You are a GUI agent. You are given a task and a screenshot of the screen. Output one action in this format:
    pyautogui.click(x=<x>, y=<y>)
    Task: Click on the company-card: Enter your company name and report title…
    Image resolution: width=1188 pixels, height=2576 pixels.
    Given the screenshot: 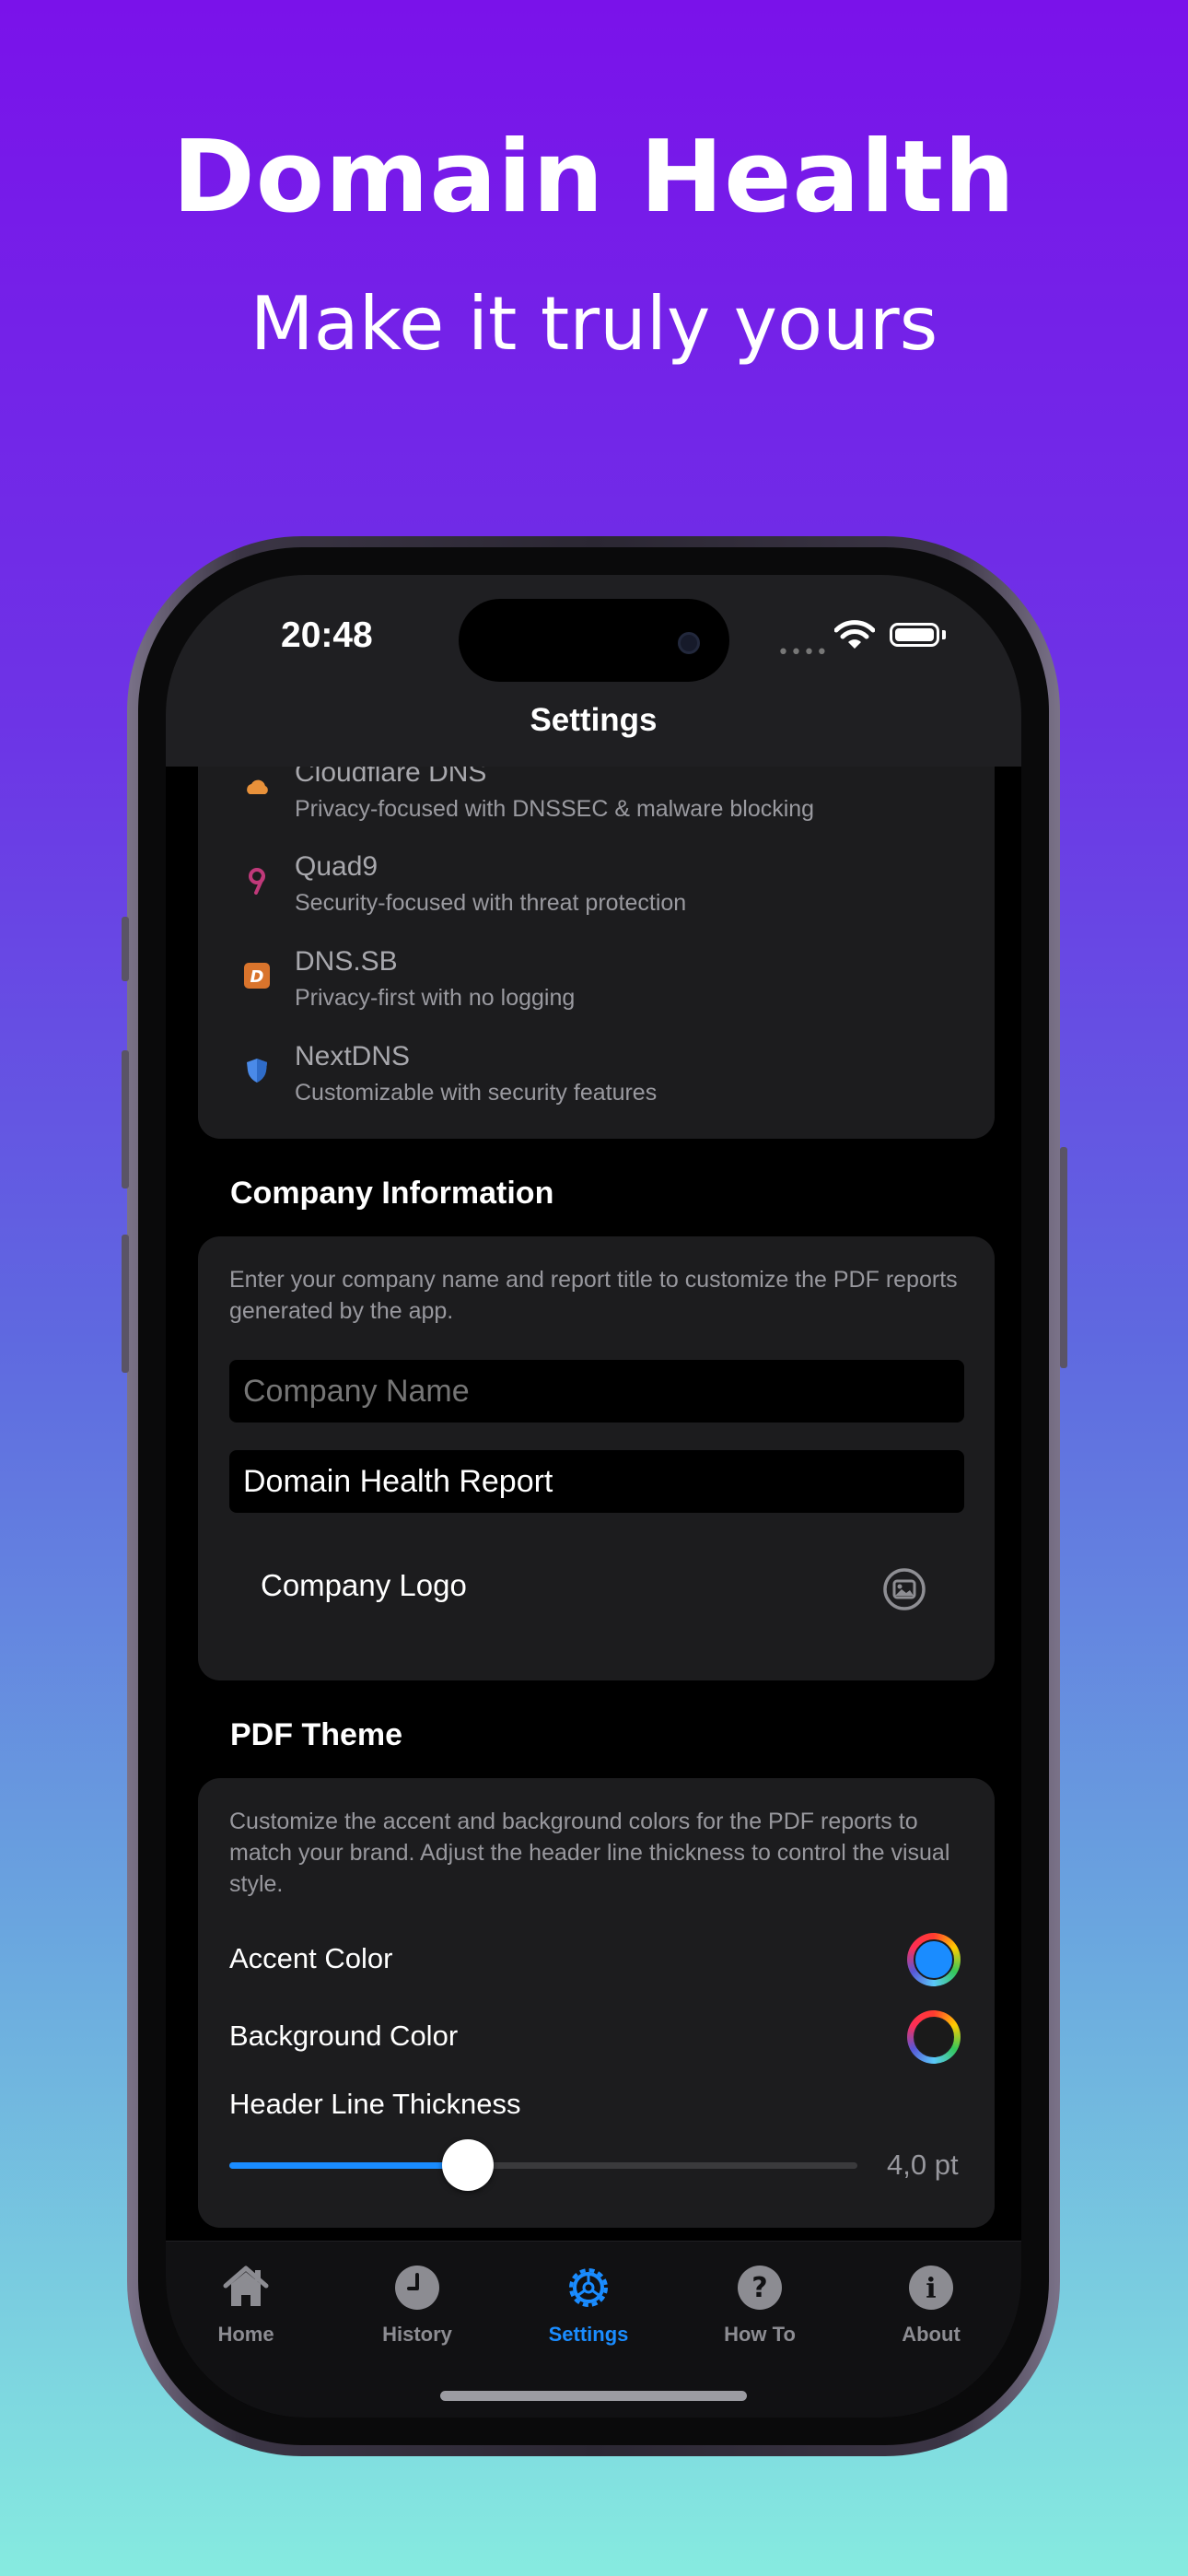 What is the action you would take?
    pyautogui.click(x=596, y=1458)
    